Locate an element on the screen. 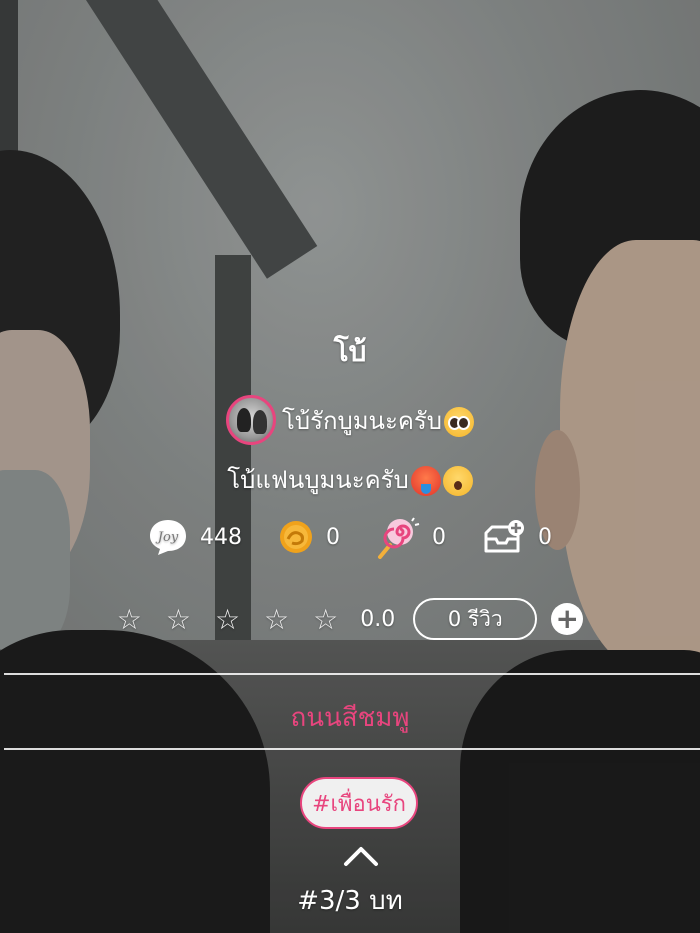  candy-stat: 0 is located at coordinates (411, 537).